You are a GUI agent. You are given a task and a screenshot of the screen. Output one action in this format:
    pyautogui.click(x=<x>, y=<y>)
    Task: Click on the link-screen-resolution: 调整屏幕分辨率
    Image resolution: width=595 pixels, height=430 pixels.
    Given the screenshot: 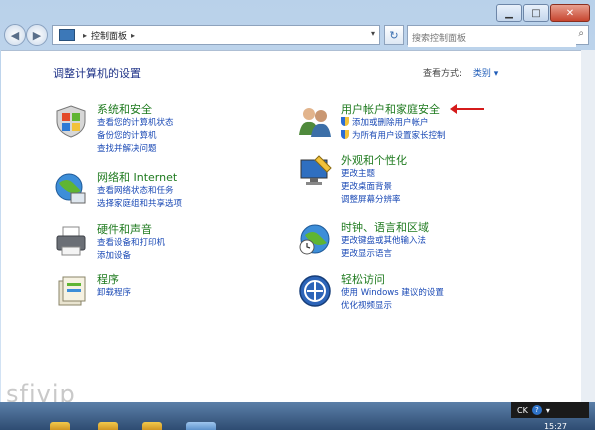 What is the action you would take?
    pyautogui.click(x=371, y=200)
    